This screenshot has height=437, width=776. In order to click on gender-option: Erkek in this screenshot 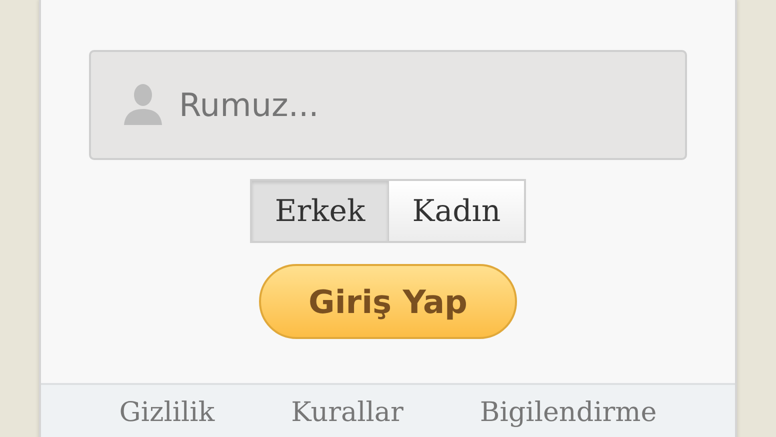, I will do `click(320, 211)`.